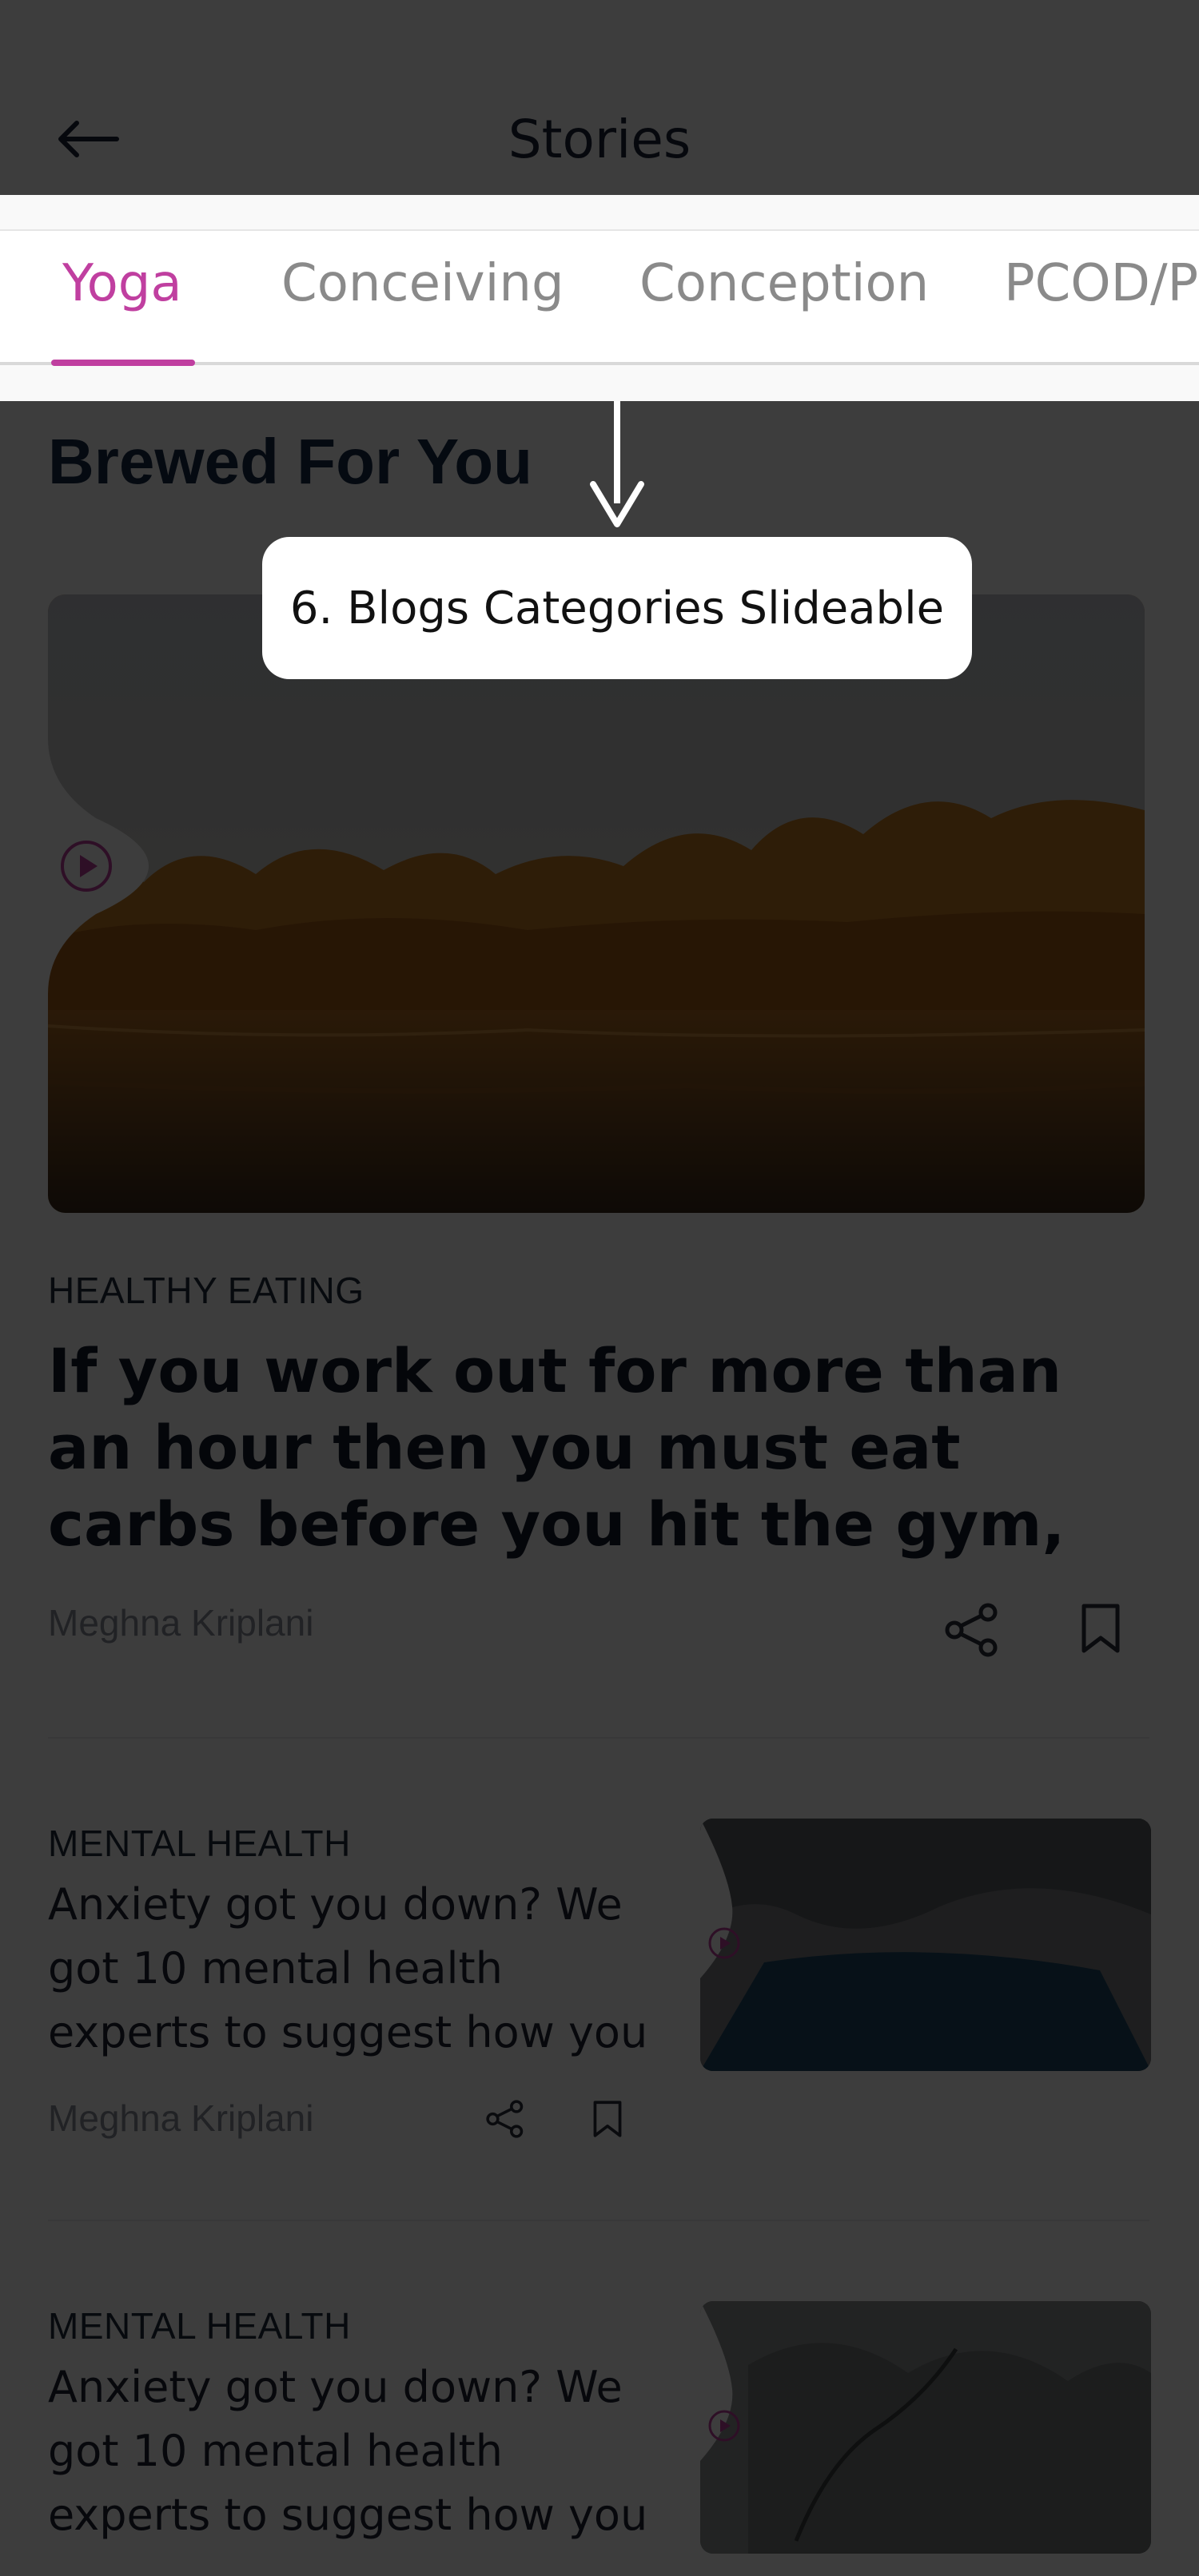 The height and width of the screenshot is (2576, 1199). I want to click on category-tabs: Yoga Conceiving Conception PCOD/P, so click(599, 298).